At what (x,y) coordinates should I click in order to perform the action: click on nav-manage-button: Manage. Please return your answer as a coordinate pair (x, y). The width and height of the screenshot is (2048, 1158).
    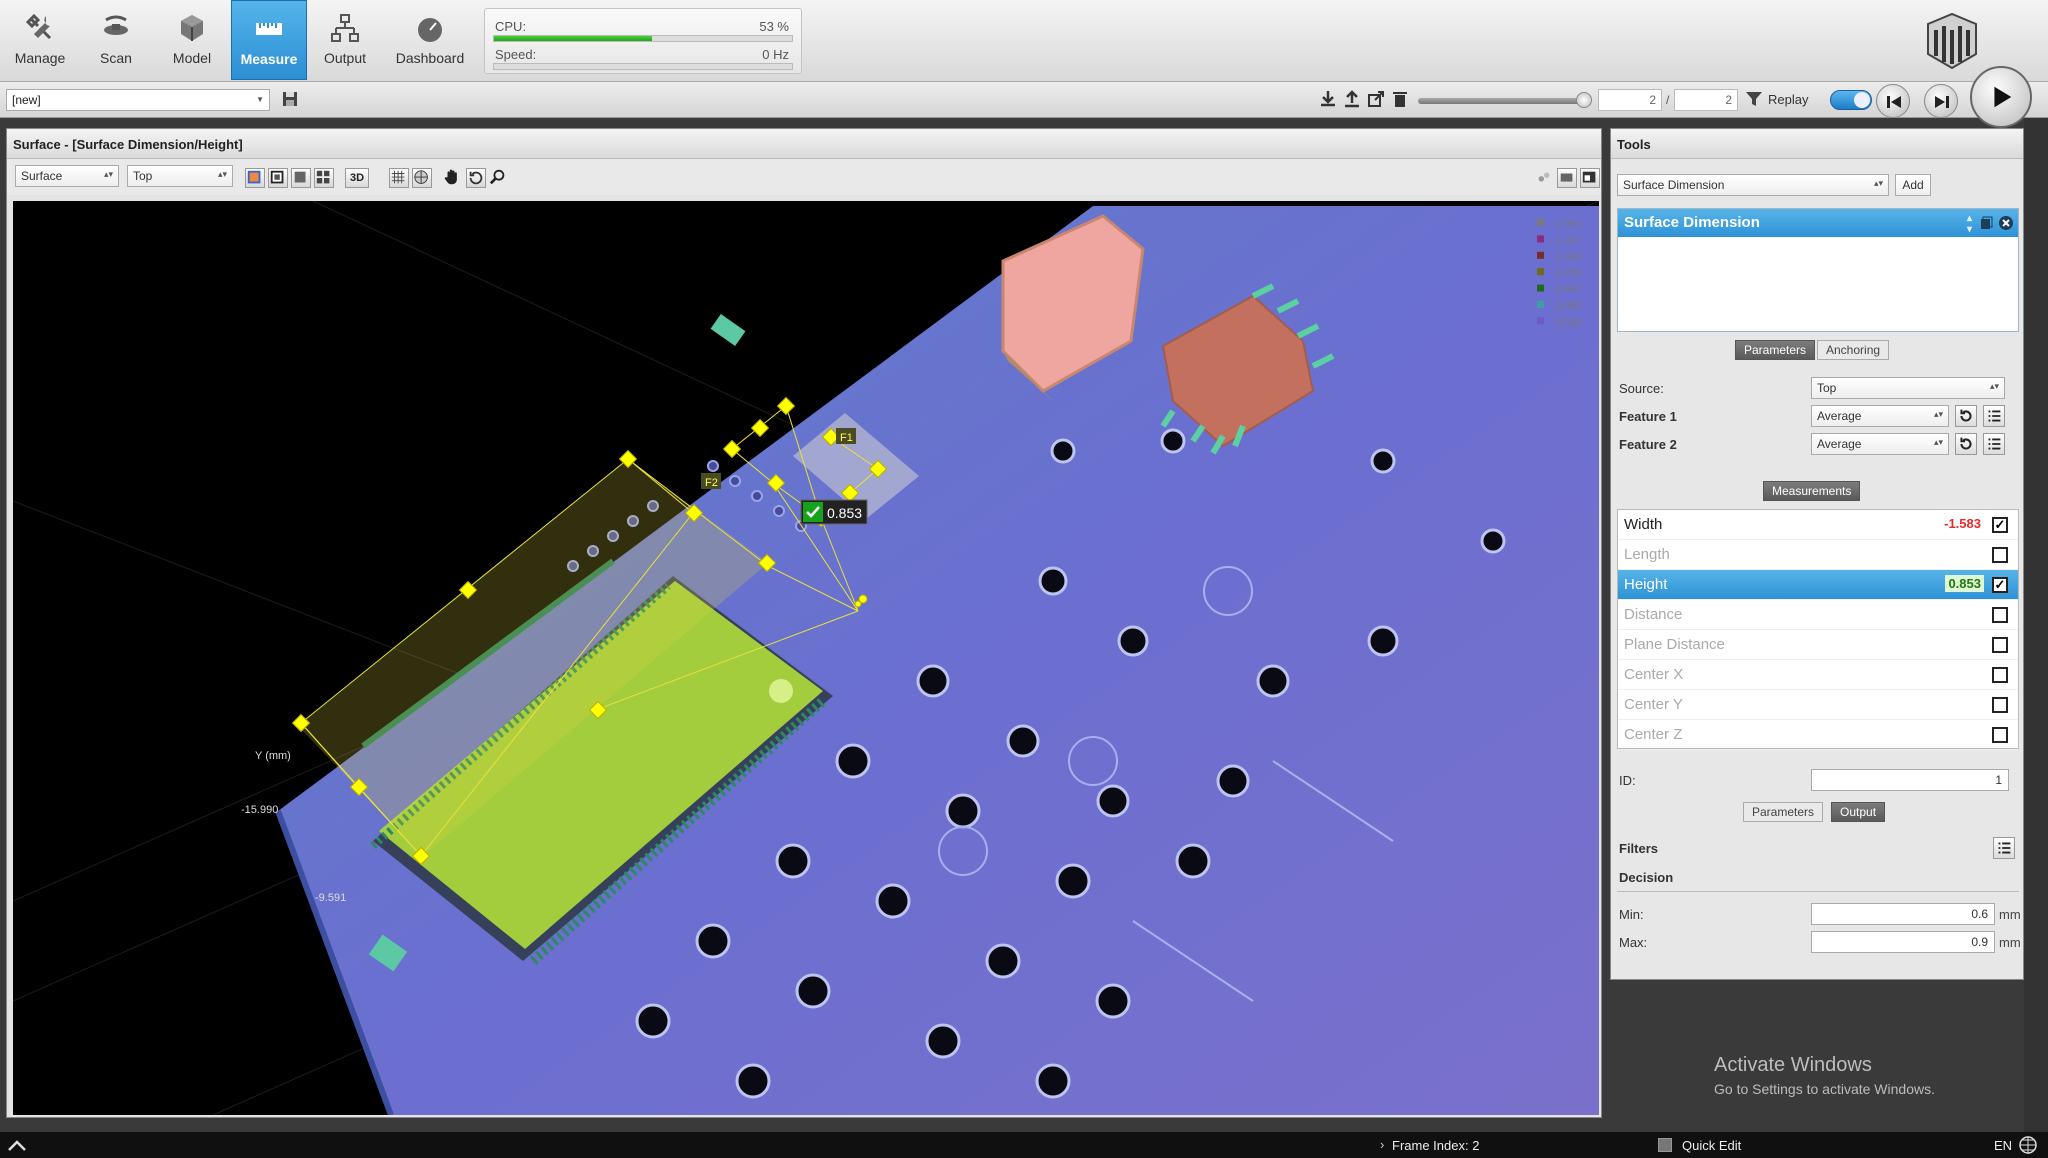
    Looking at the image, I should click on (40, 40).